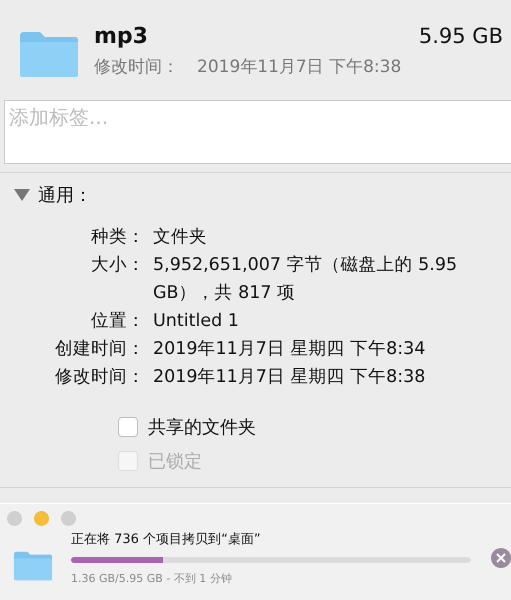  What do you see at coordinates (121, 36) in the screenshot?
I see `file-name: mp3` at bounding box center [121, 36].